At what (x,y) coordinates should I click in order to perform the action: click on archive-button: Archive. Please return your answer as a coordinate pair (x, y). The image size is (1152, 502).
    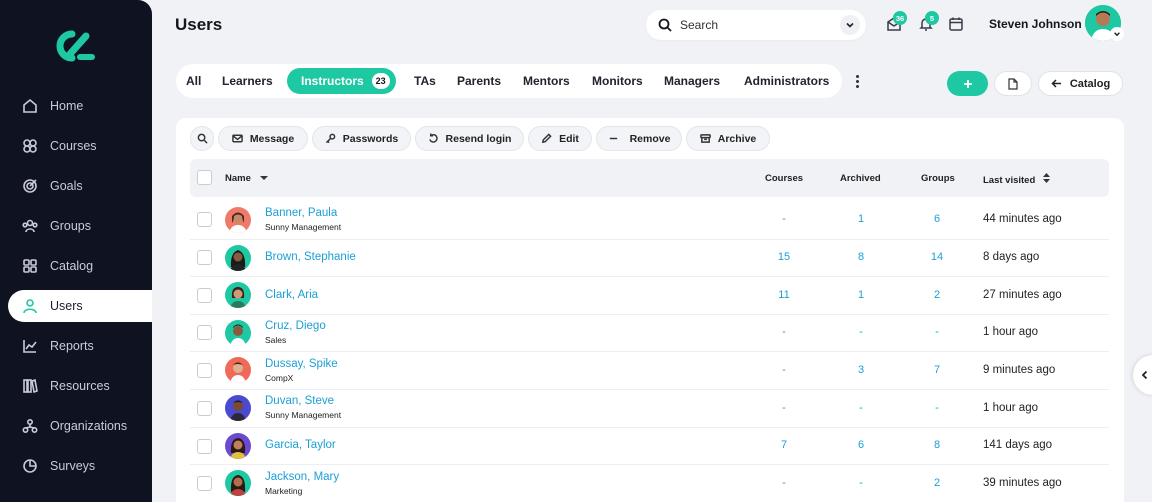
    Looking at the image, I should click on (728, 138).